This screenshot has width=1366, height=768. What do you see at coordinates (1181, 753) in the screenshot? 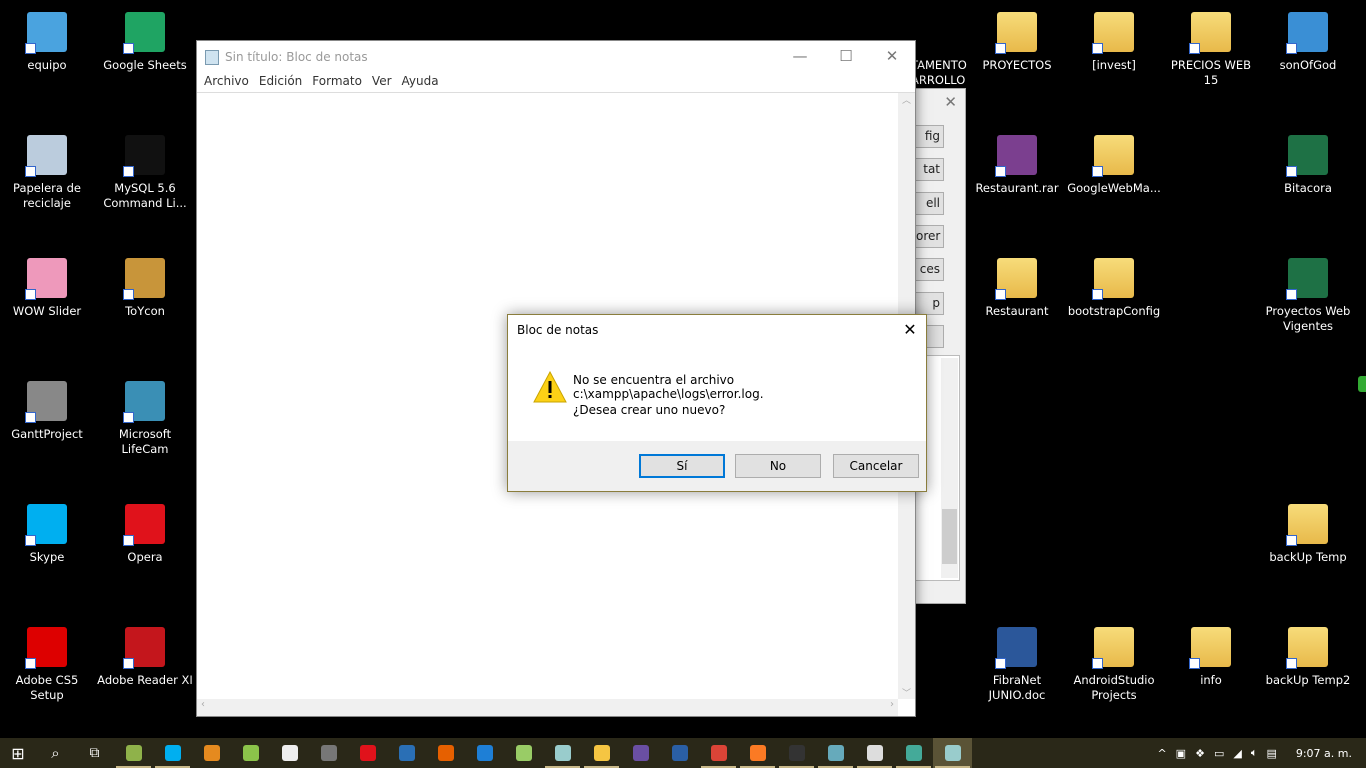
I see `network-app-icon: ▣` at bounding box center [1181, 753].